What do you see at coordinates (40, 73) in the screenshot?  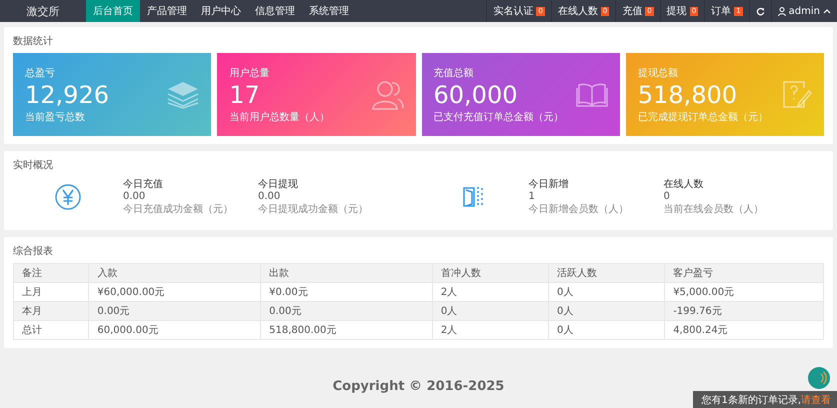 I see `card-title: 总盈亏` at bounding box center [40, 73].